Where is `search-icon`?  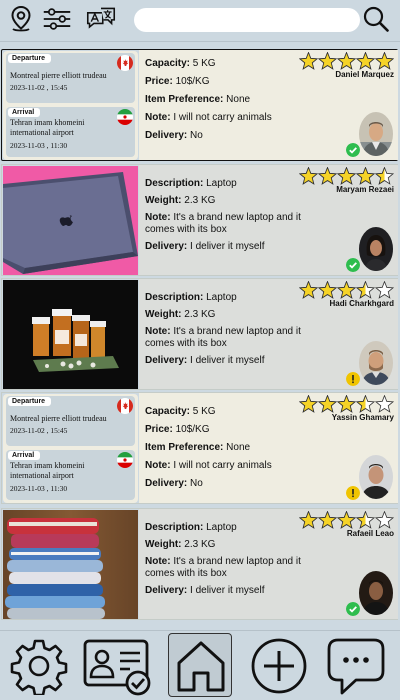
search-icon is located at coordinates (376, 19).